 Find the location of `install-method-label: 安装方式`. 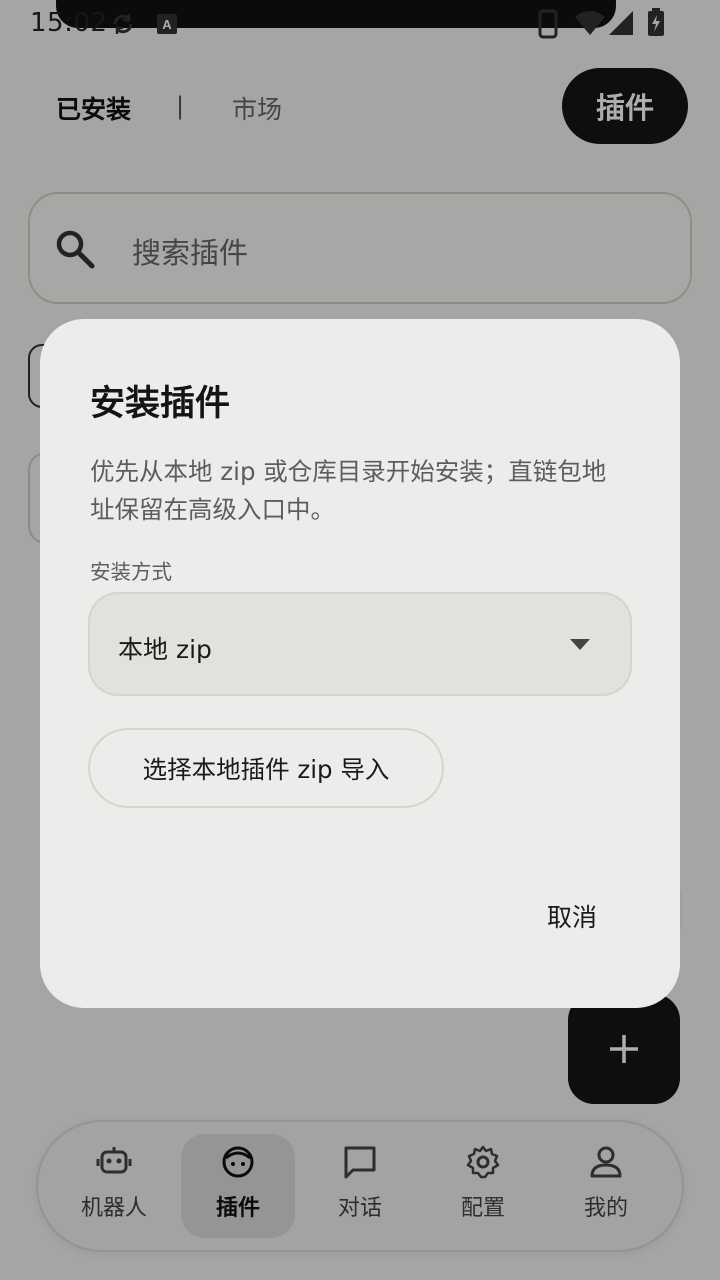

install-method-label: 安装方式 is located at coordinates (131, 572).